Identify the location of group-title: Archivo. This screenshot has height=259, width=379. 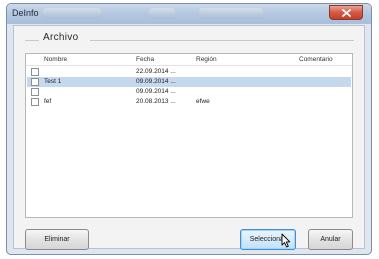
(61, 37).